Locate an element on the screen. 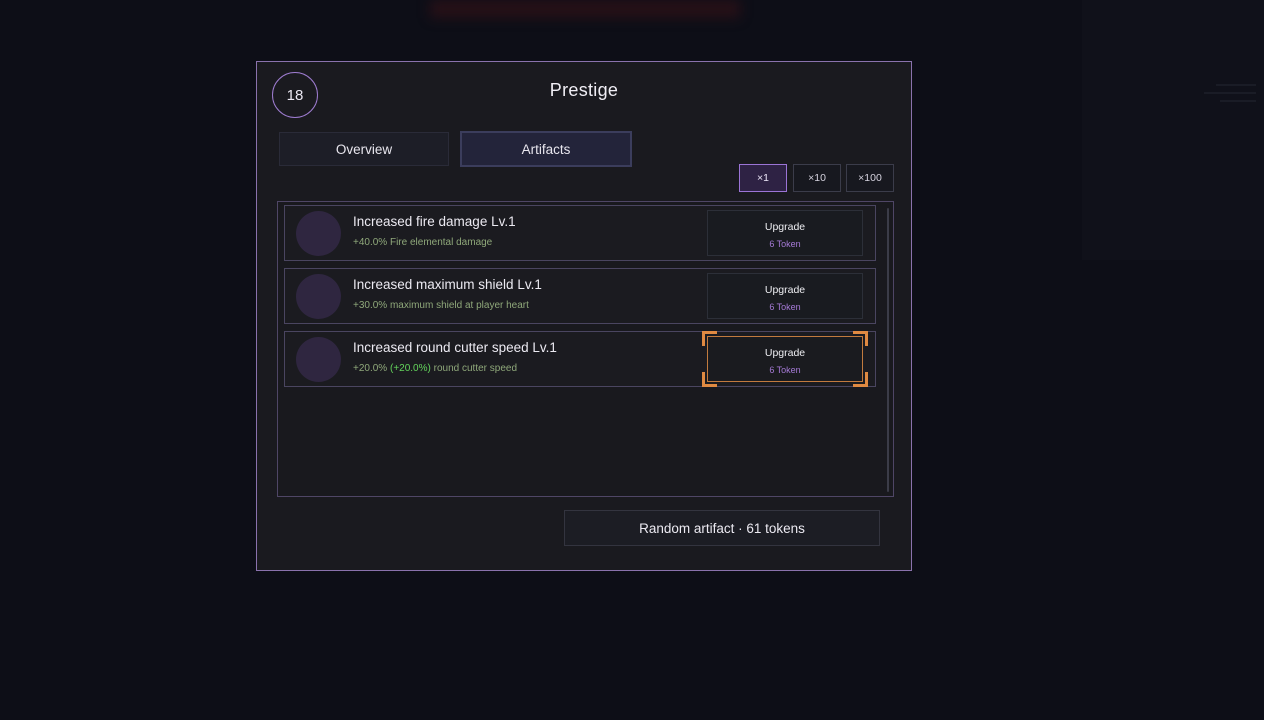 The width and height of the screenshot is (1264, 720). tab-overview: Overview is located at coordinates (364, 149).